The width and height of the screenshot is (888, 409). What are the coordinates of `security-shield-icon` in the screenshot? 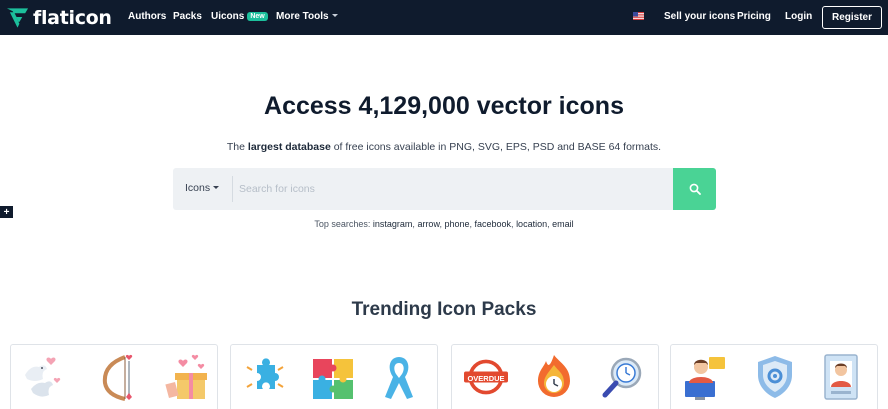 It's located at (775, 377).